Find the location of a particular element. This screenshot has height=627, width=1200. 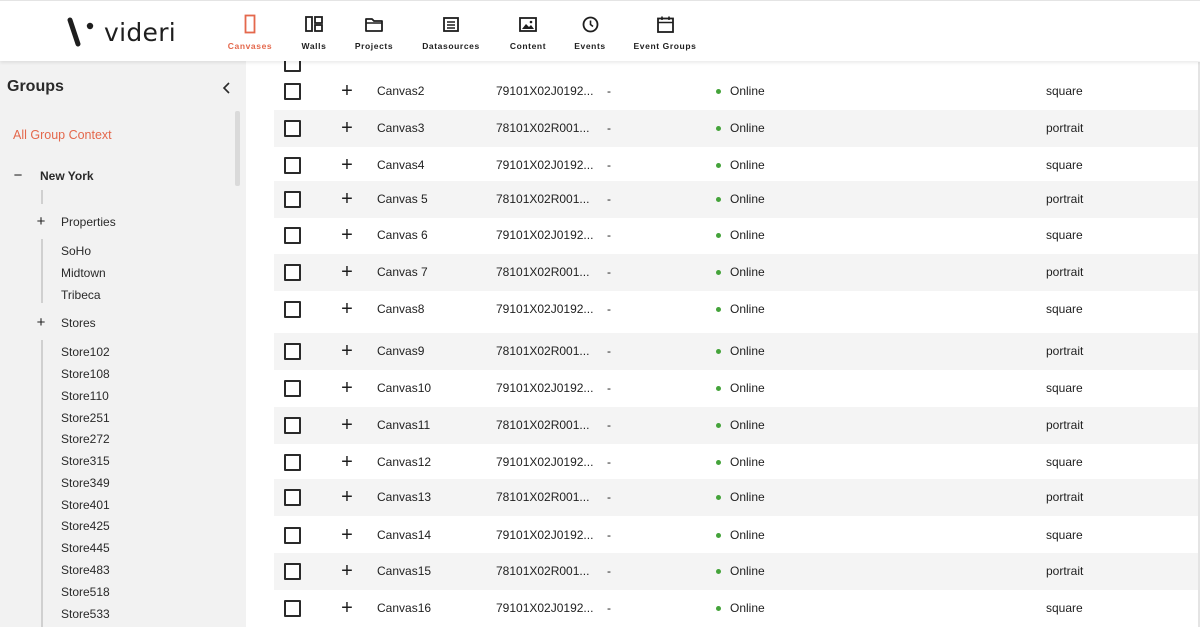

tree-item: Store315 is located at coordinates (85, 461).